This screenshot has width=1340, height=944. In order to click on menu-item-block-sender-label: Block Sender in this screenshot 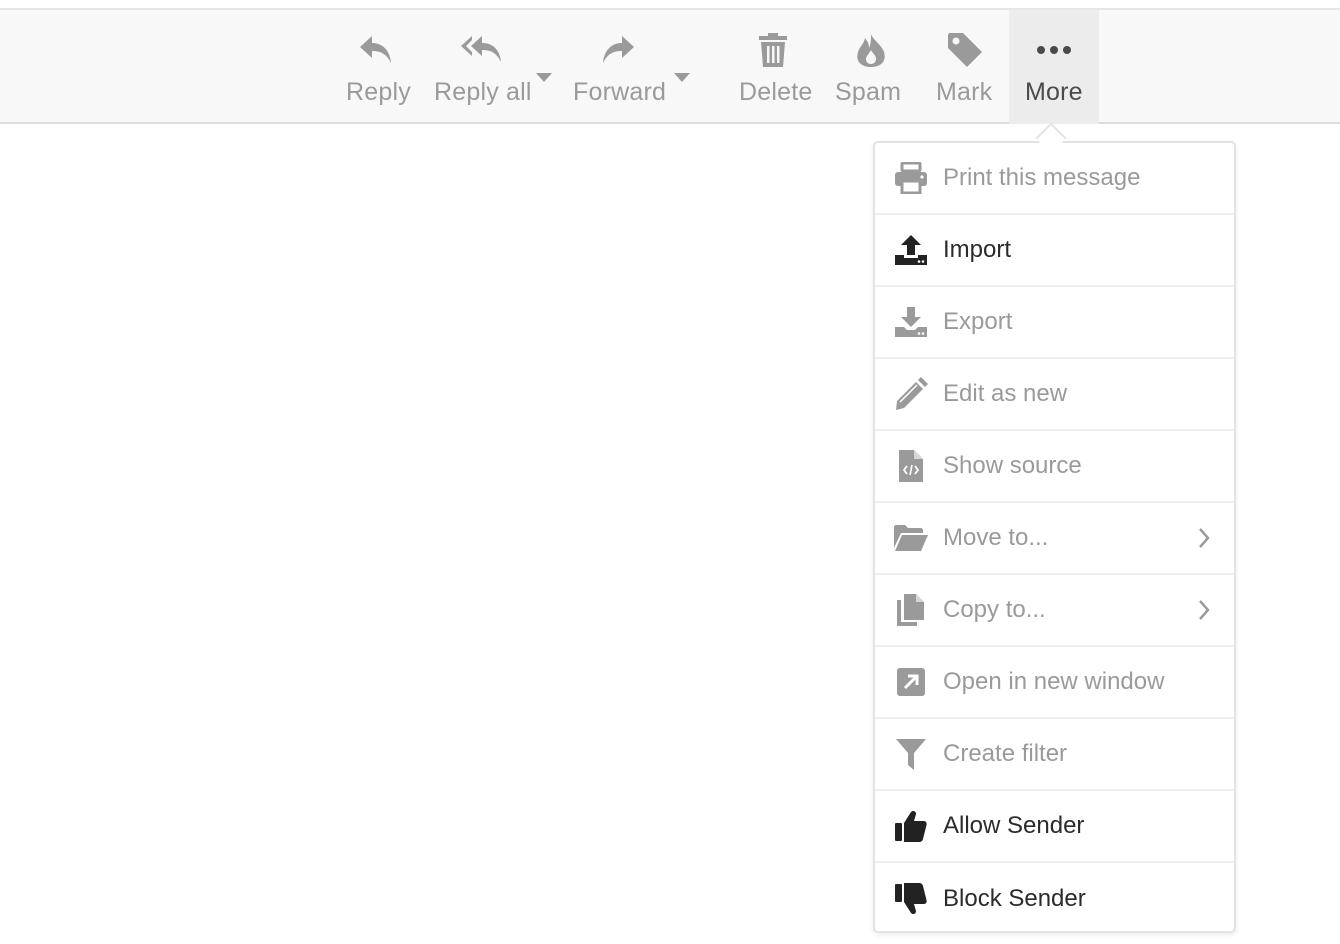, I will do `click(1014, 898)`.